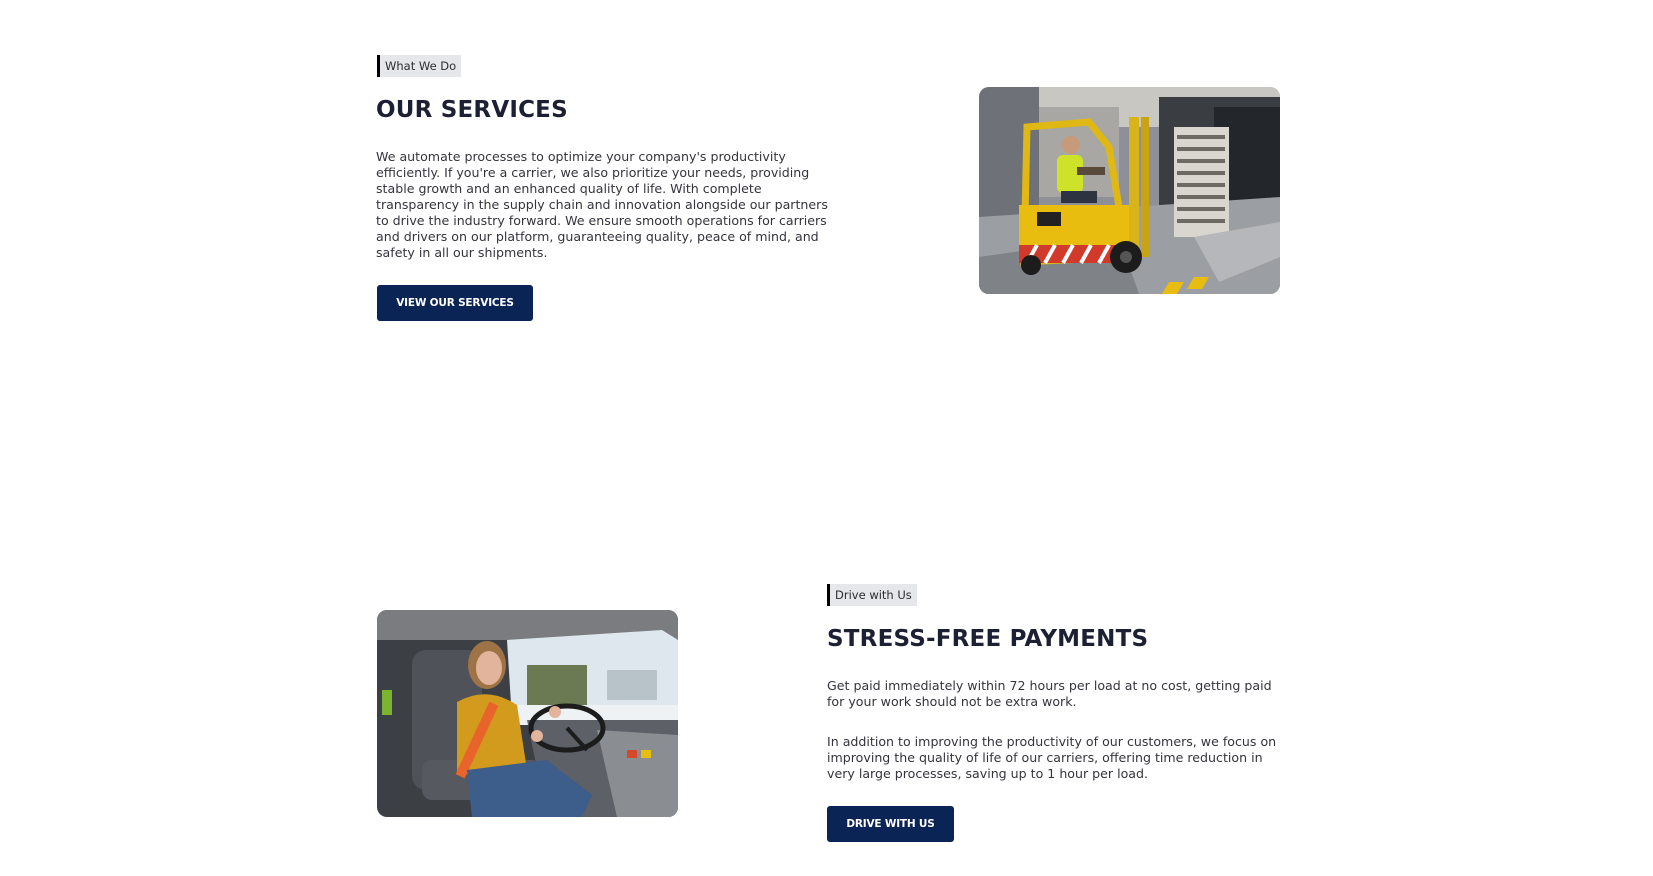 The height and width of the screenshot is (876, 1653). What do you see at coordinates (419, 66) in the screenshot?
I see `section-tag: What We Do` at bounding box center [419, 66].